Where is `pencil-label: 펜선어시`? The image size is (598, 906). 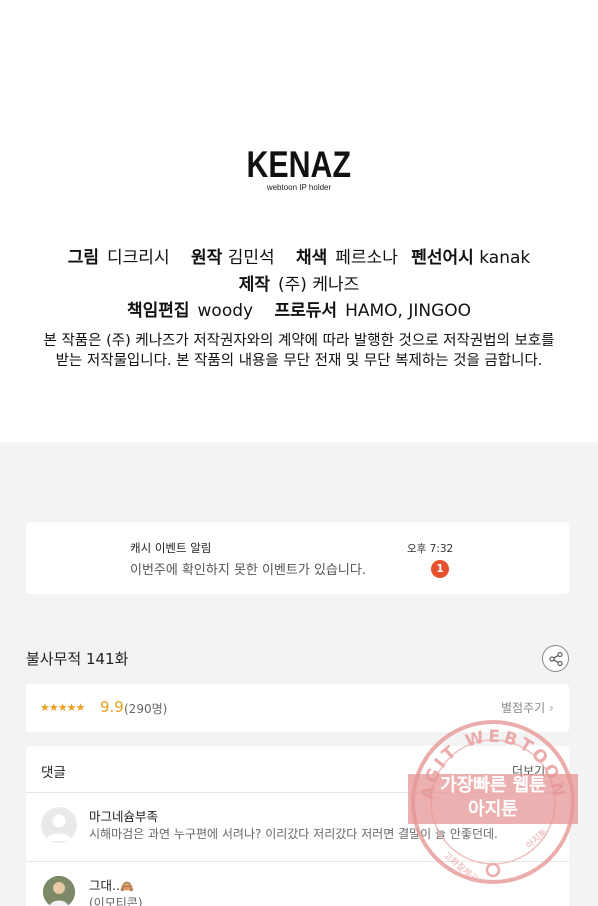
pencil-label: 펜선어시 is located at coordinates (442, 258).